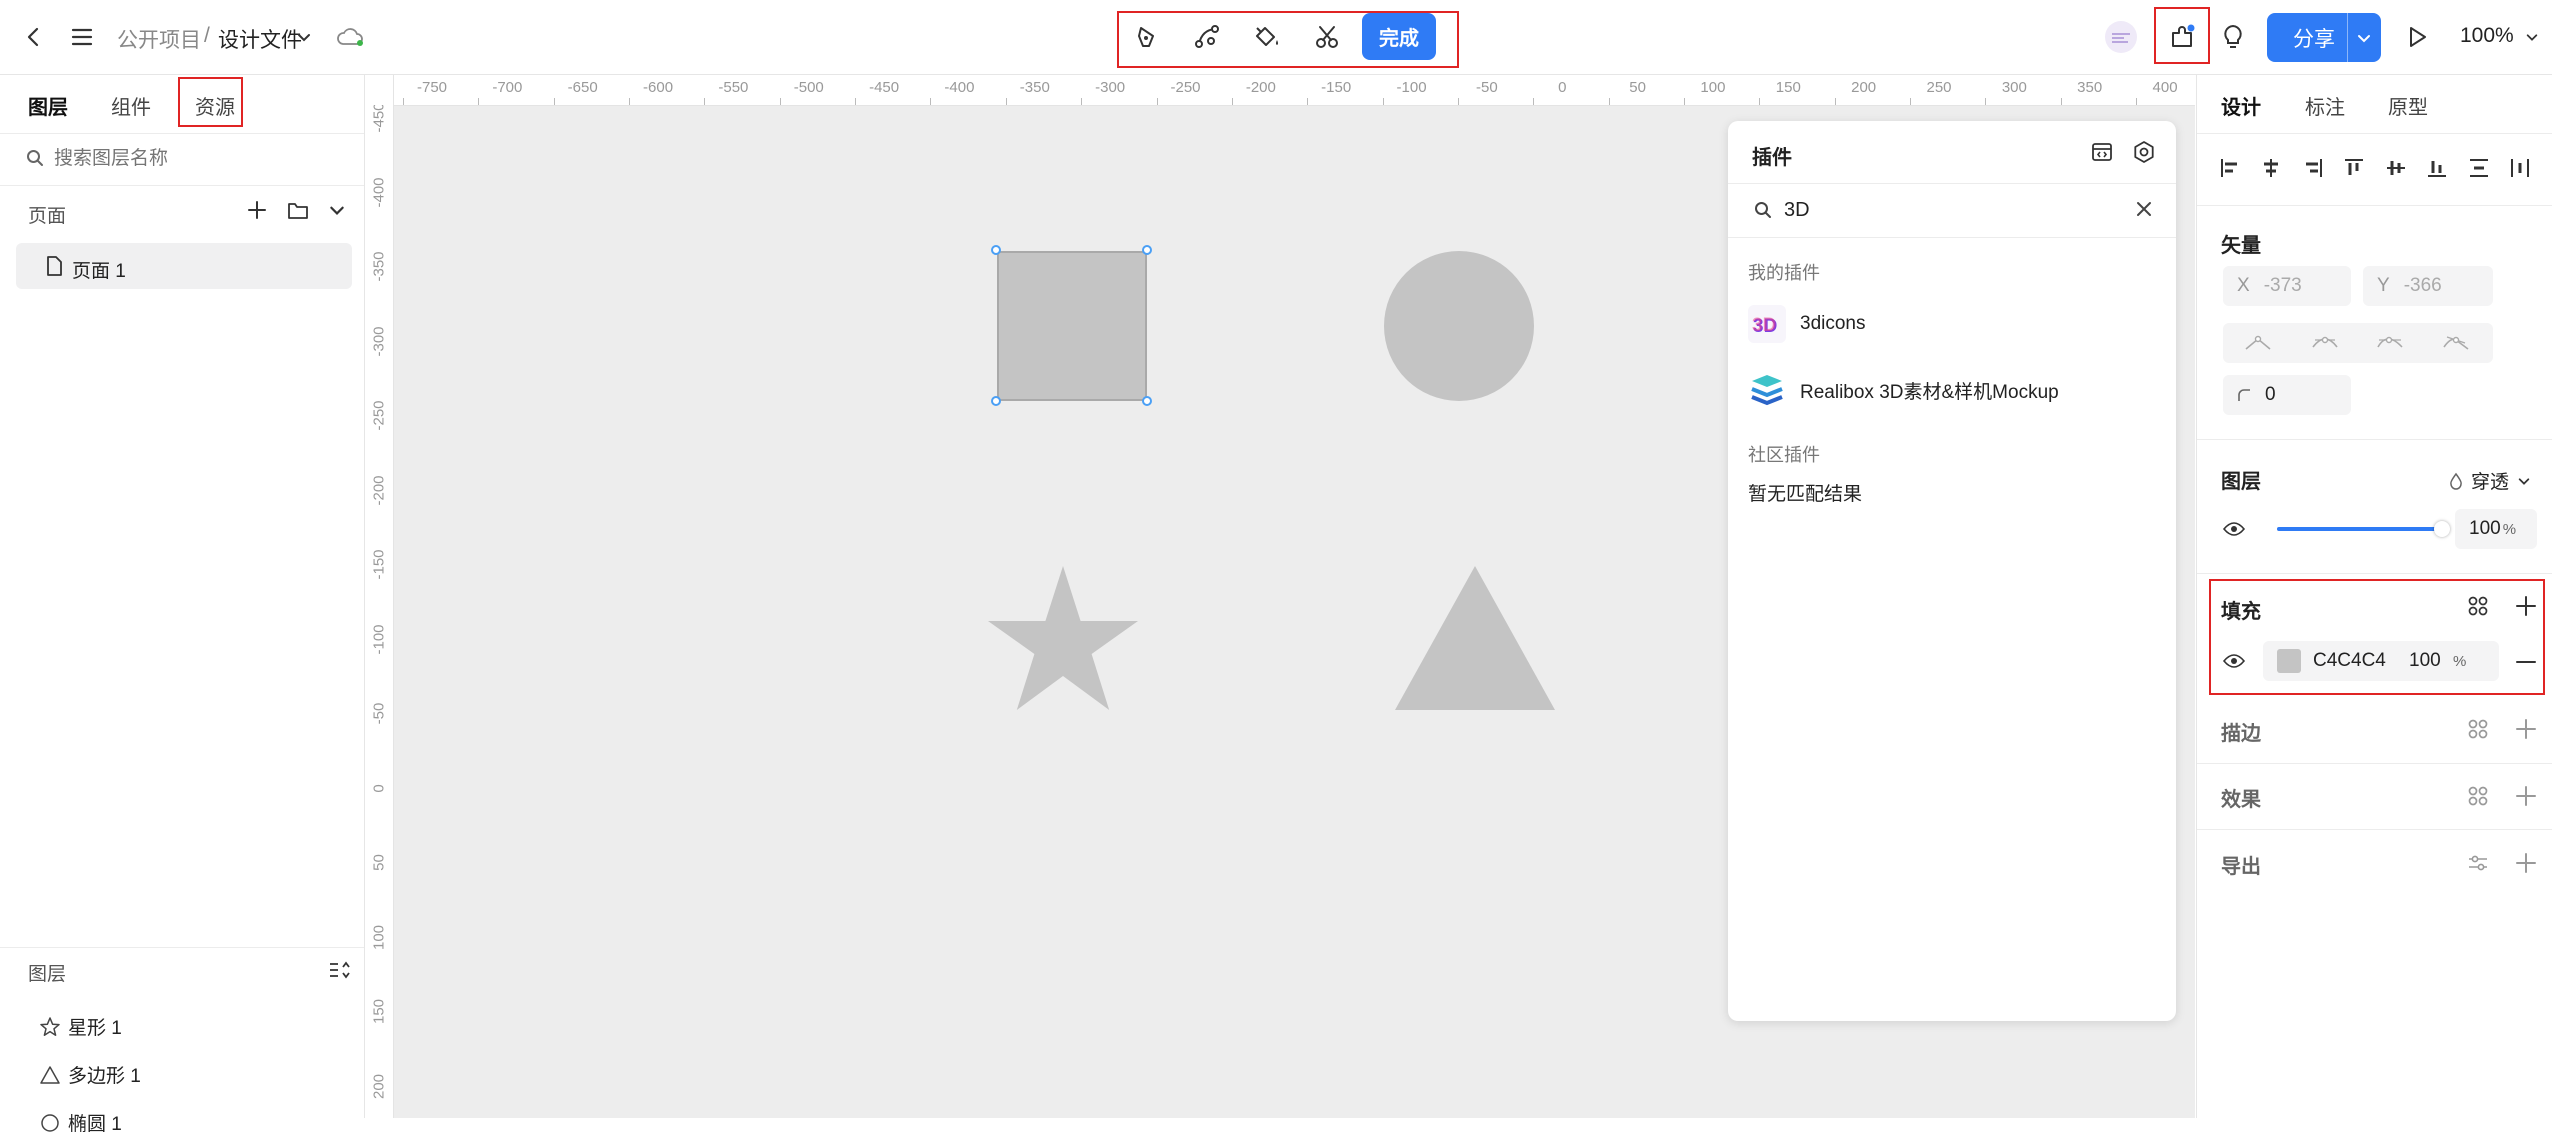 The image size is (2552, 1136). I want to click on plugin-item-3dicons: 3D 3D 3dicons, so click(1807, 324).